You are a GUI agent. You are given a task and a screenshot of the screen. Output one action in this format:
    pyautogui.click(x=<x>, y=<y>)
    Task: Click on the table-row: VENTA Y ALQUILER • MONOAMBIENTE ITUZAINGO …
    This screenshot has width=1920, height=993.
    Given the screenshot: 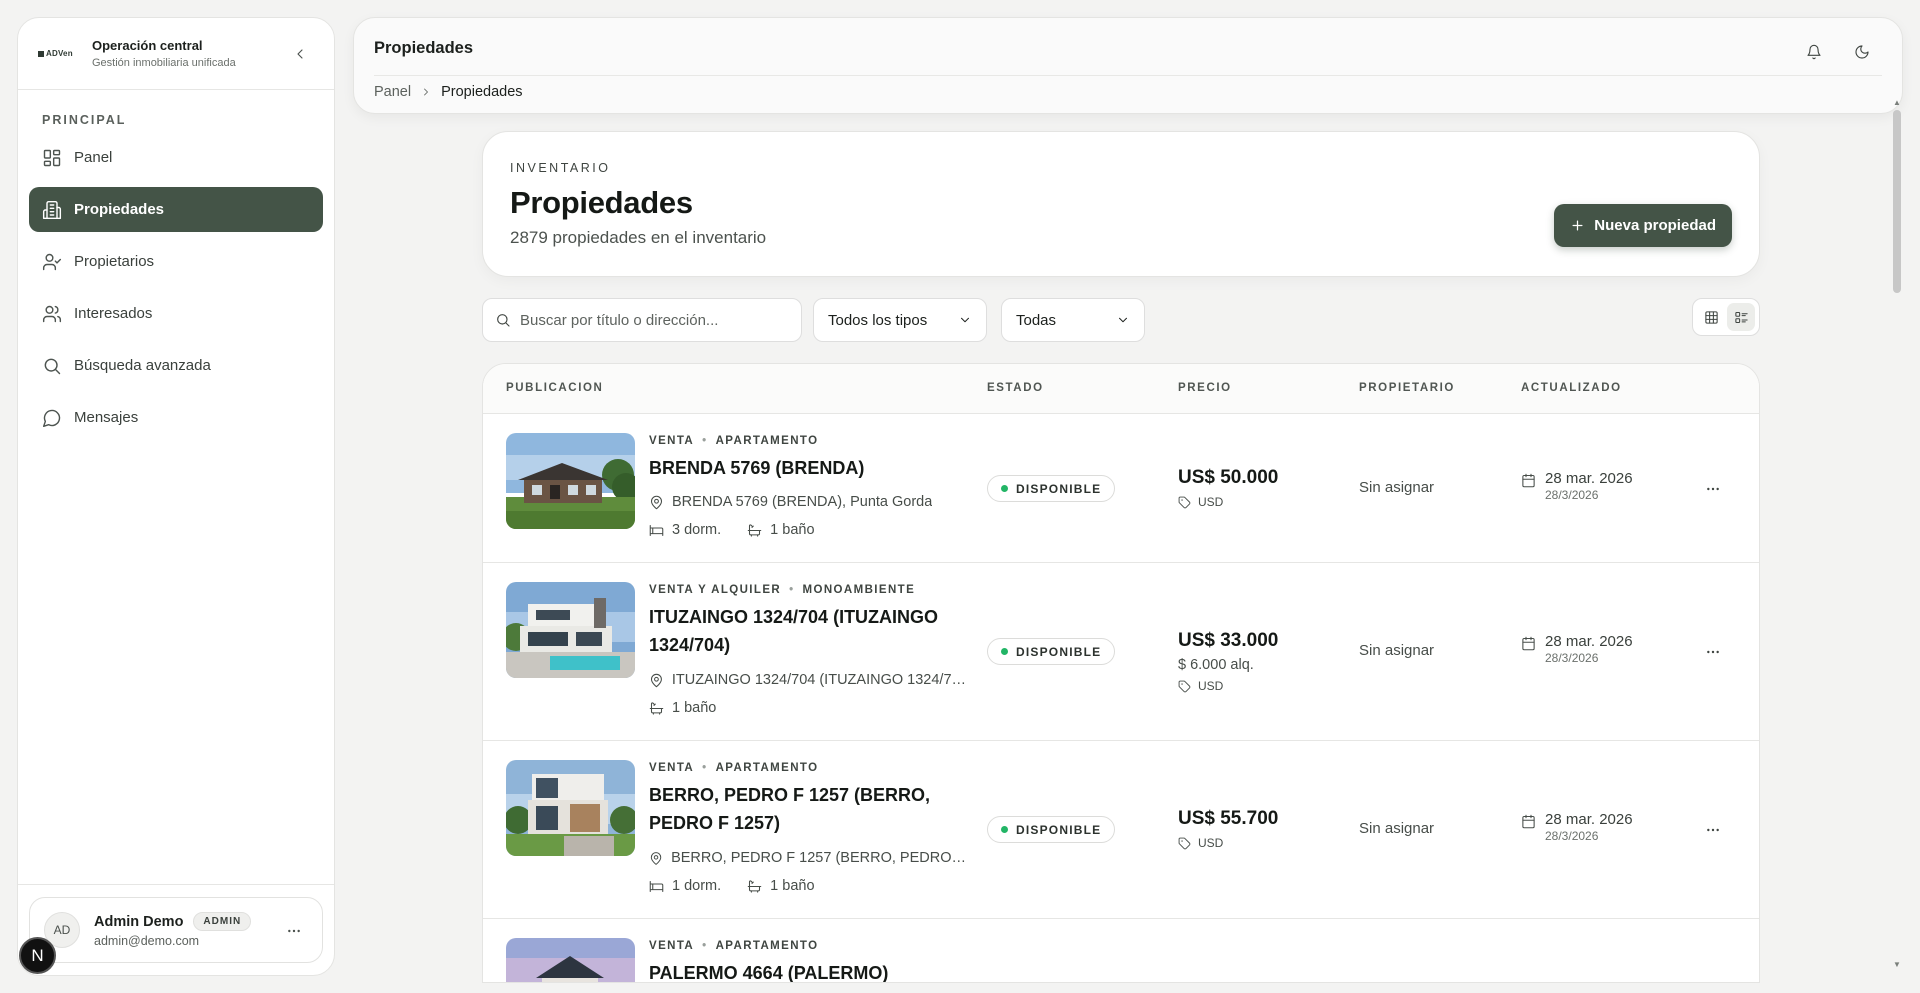 What is the action you would take?
    pyautogui.click(x=1121, y=652)
    